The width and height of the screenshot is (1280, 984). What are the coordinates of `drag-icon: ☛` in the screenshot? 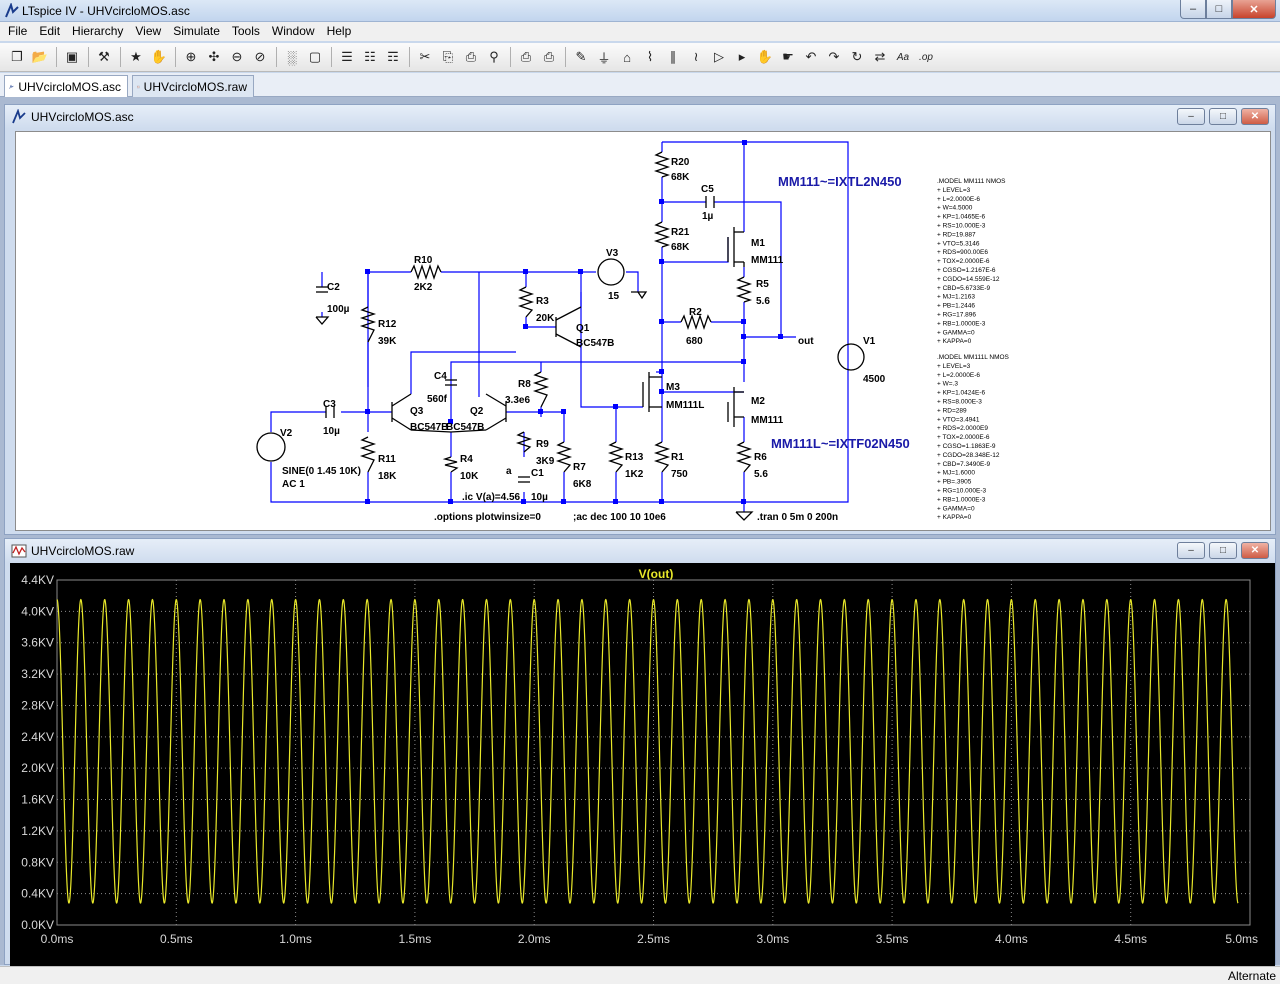 It's located at (788, 57).